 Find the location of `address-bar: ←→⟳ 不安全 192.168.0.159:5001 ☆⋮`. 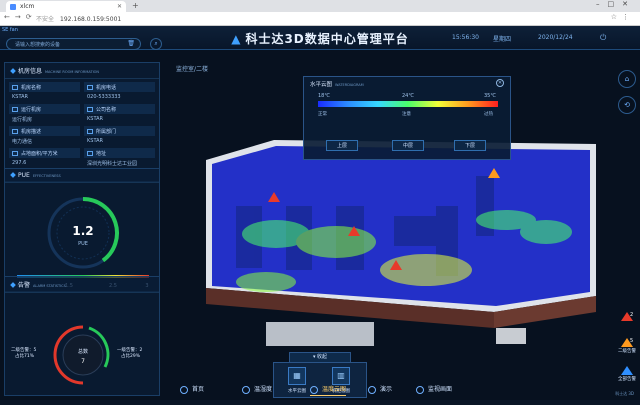

address-bar: ←→⟳ 不安全 192.168.0.159:5001 ☆⋮ is located at coordinates (320, 19).